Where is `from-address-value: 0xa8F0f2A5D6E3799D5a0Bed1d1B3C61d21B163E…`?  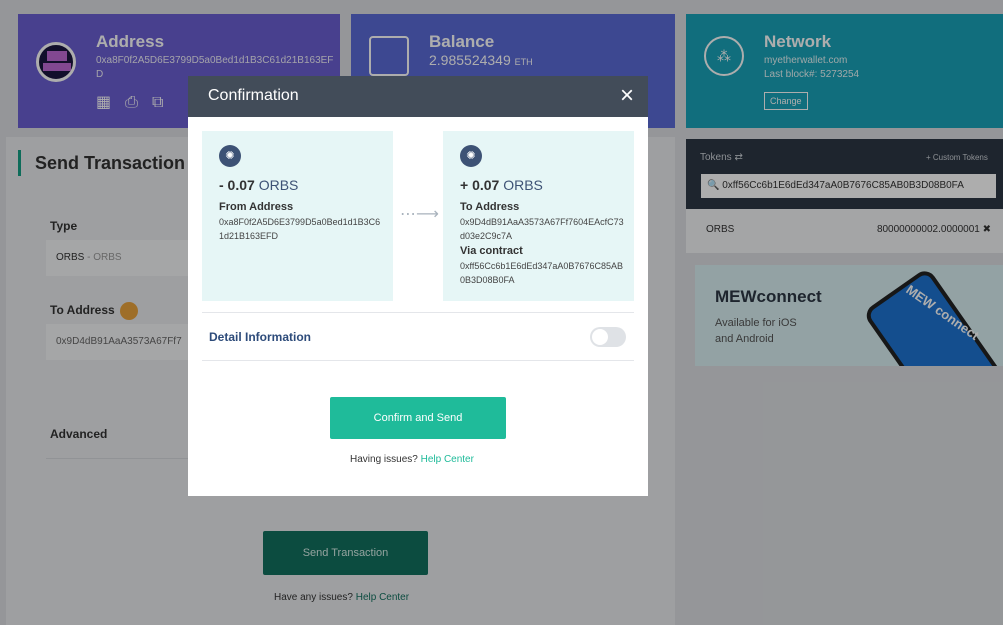 from-address-value: 0xa8F0f2A5D6E3799D5a0Bed1d1B3C61d21B163E… is located at coordinates (300, 229).